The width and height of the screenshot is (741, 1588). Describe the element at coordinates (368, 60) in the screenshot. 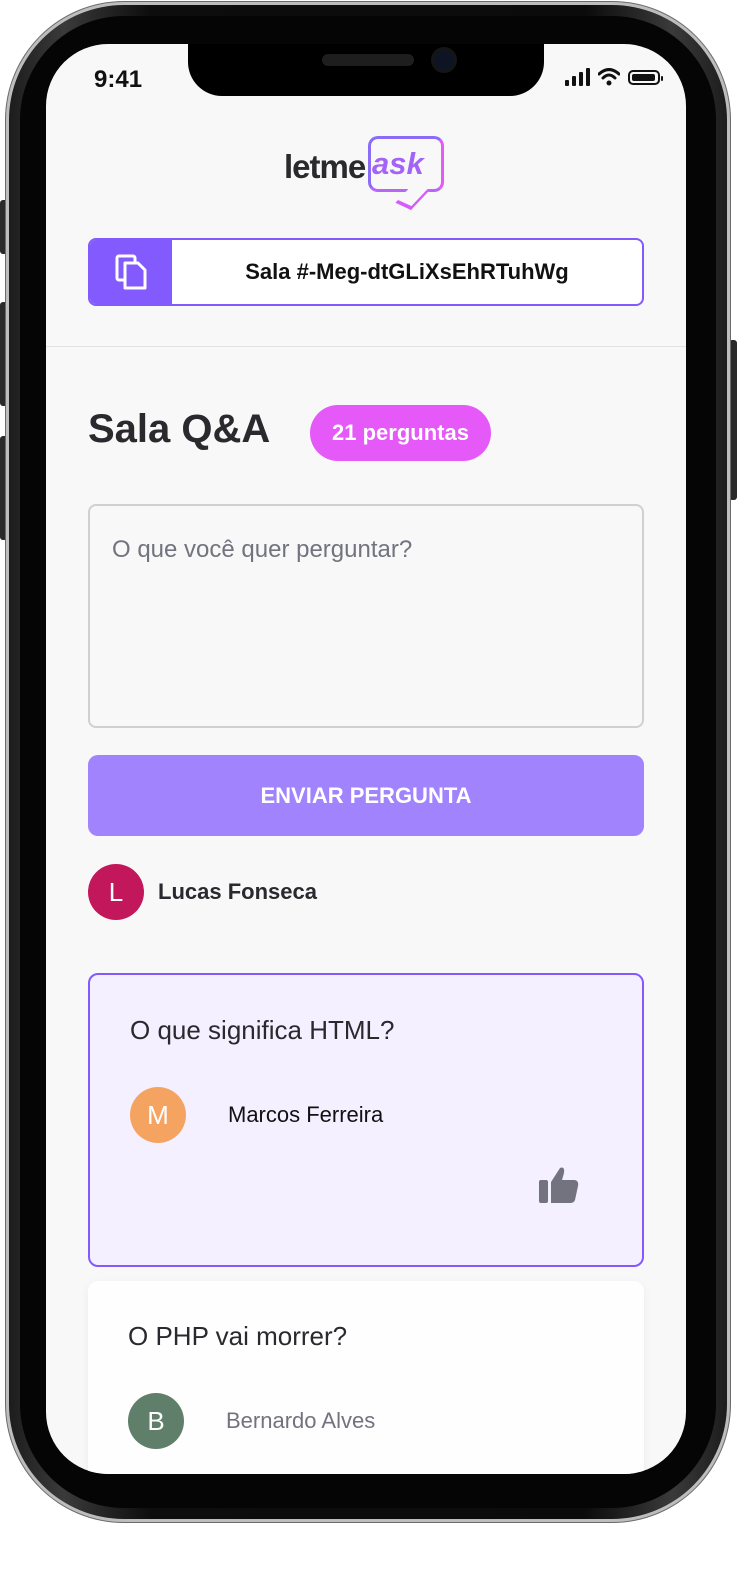

I see `speaker` at that location.